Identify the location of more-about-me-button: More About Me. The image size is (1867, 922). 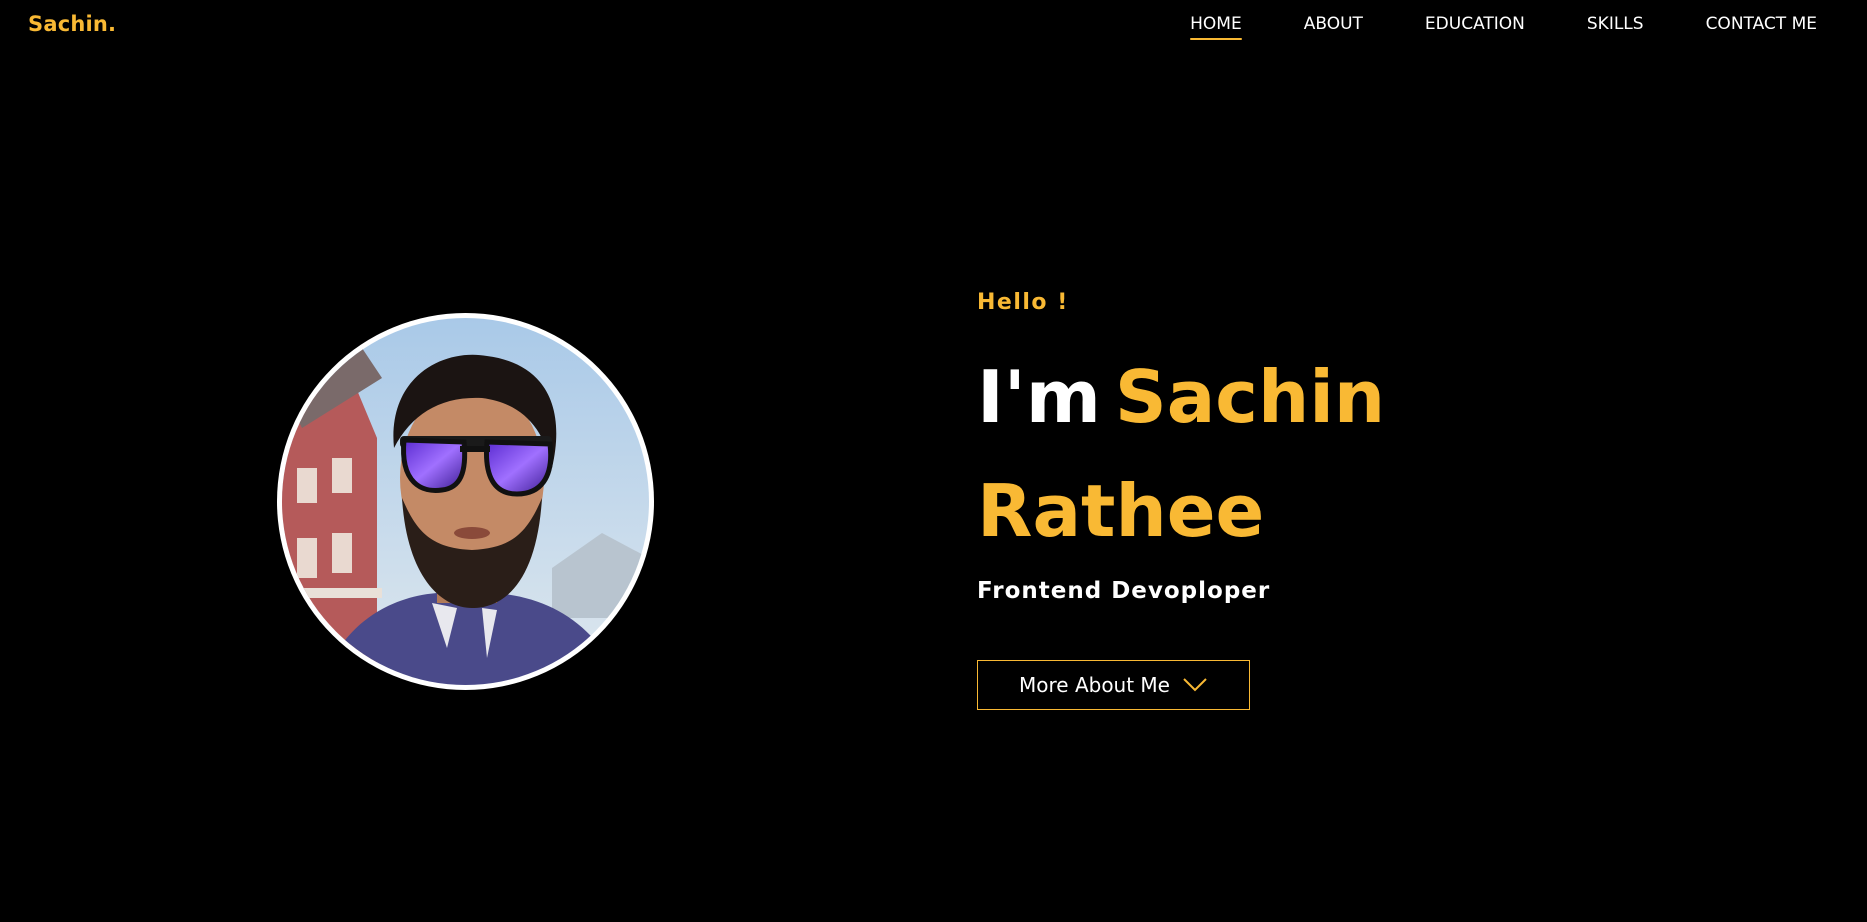
(1113, 685).